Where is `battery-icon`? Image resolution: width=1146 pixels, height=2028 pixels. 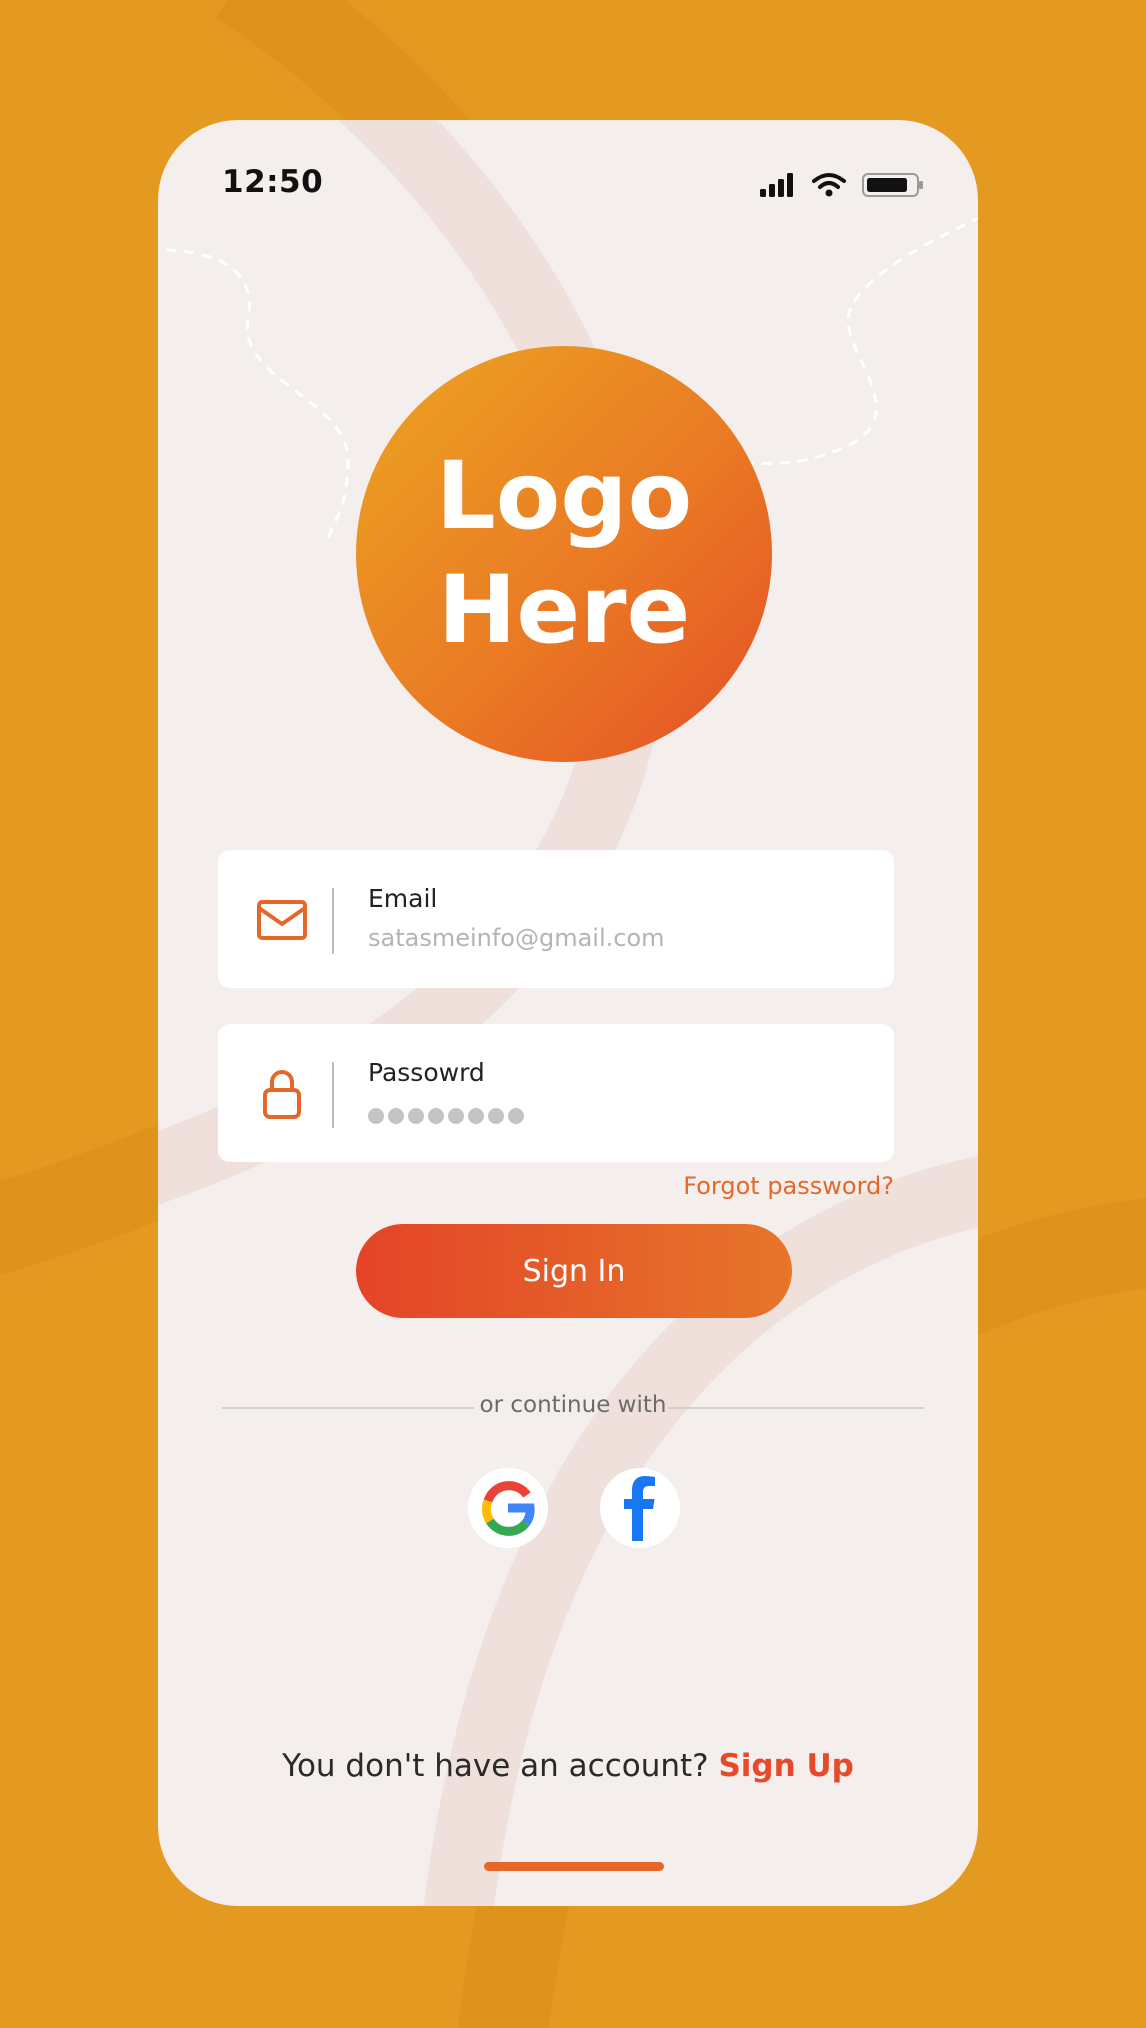 battery-icon is located at coordinates (892, 185).